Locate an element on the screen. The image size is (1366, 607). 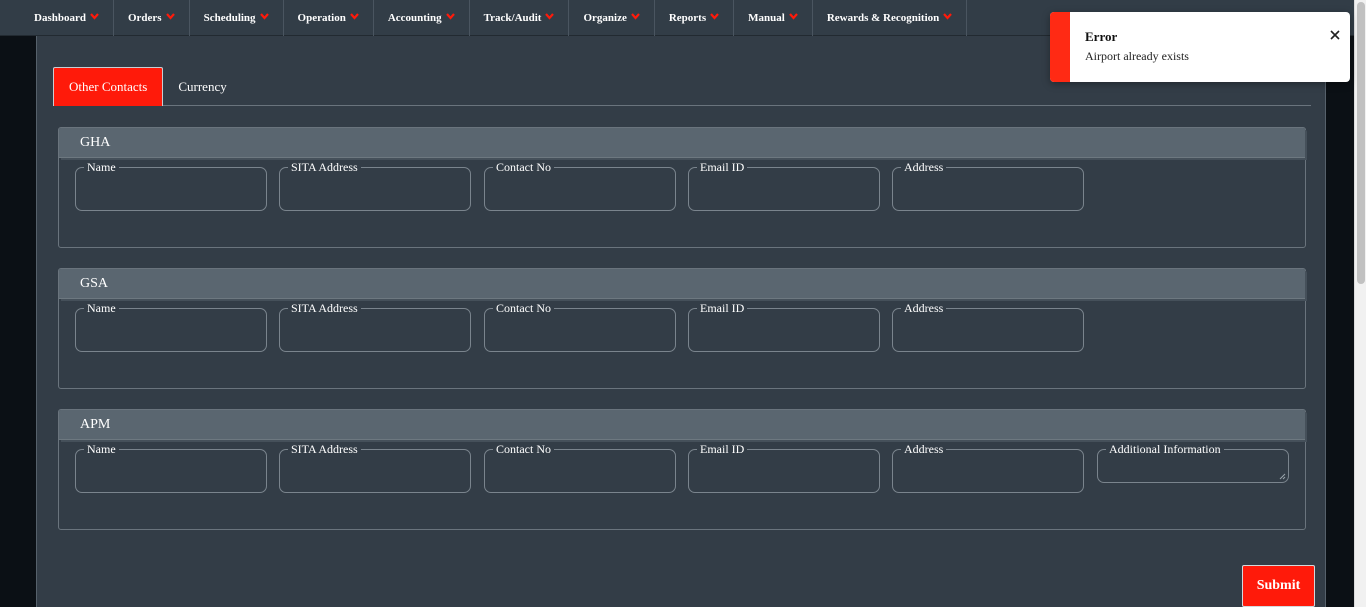
nav-rewards-recognition: Rewards & Recognition is located at coordinates (890, 18).